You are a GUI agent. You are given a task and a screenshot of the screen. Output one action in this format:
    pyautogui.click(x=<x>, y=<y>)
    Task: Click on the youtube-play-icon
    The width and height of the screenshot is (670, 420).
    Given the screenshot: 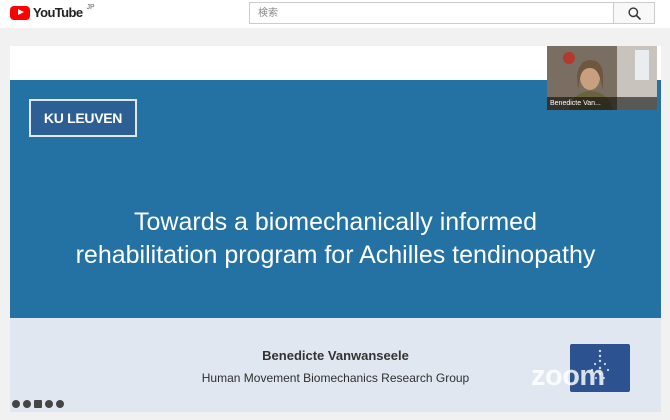 What is the action you would take?
    pyautogui.click(x=20, y=12)
    